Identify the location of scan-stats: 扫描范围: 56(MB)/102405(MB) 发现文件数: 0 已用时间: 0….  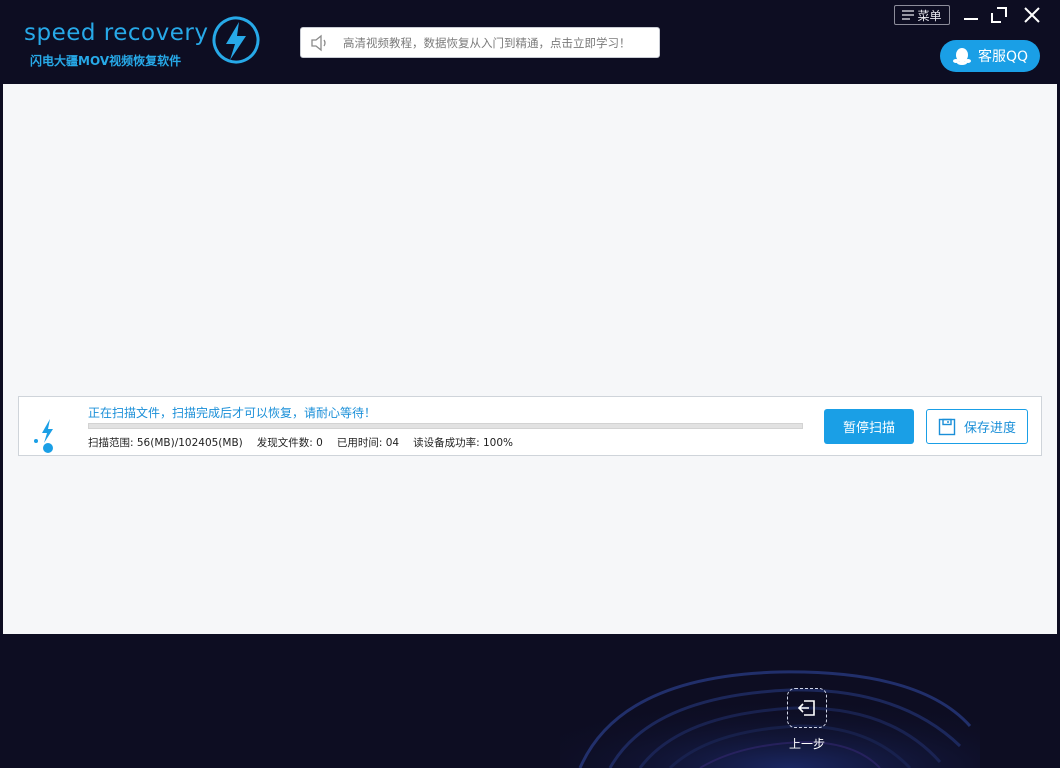
(300, 442).